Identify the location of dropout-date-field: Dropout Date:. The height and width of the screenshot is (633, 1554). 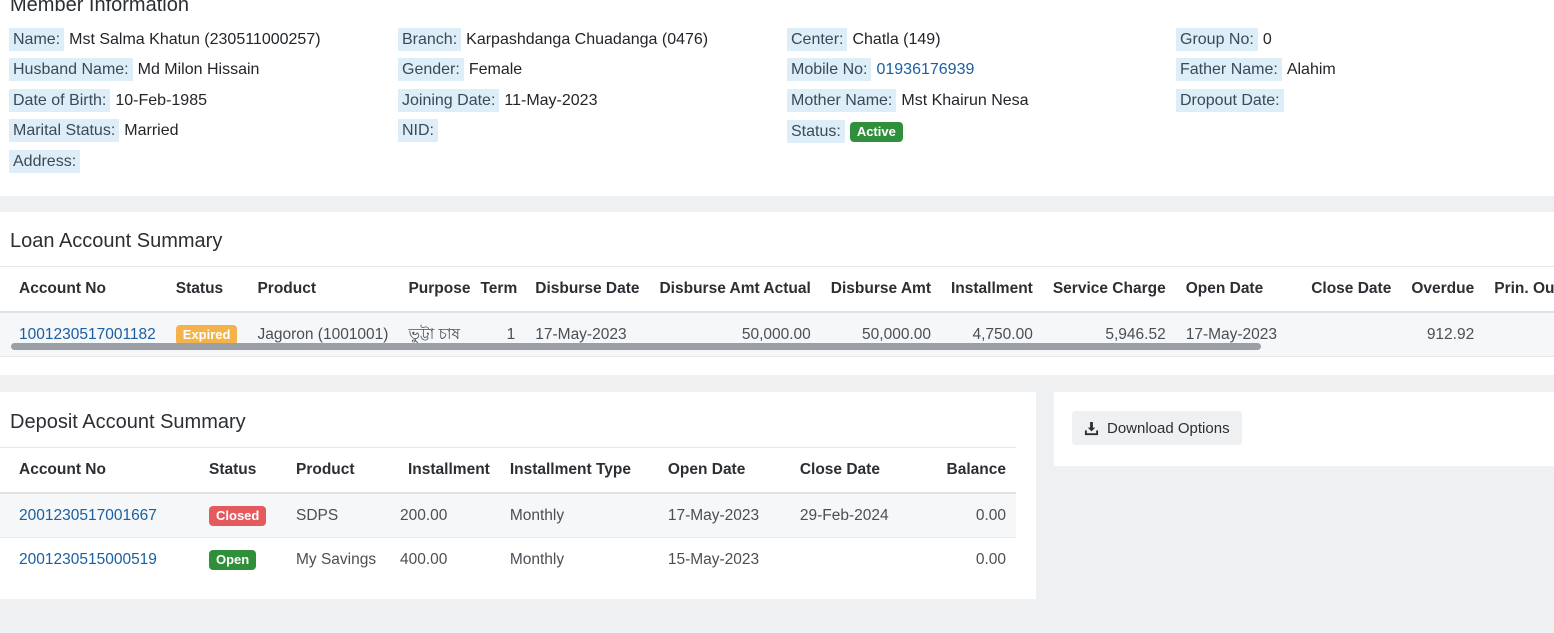
(1232, 103).